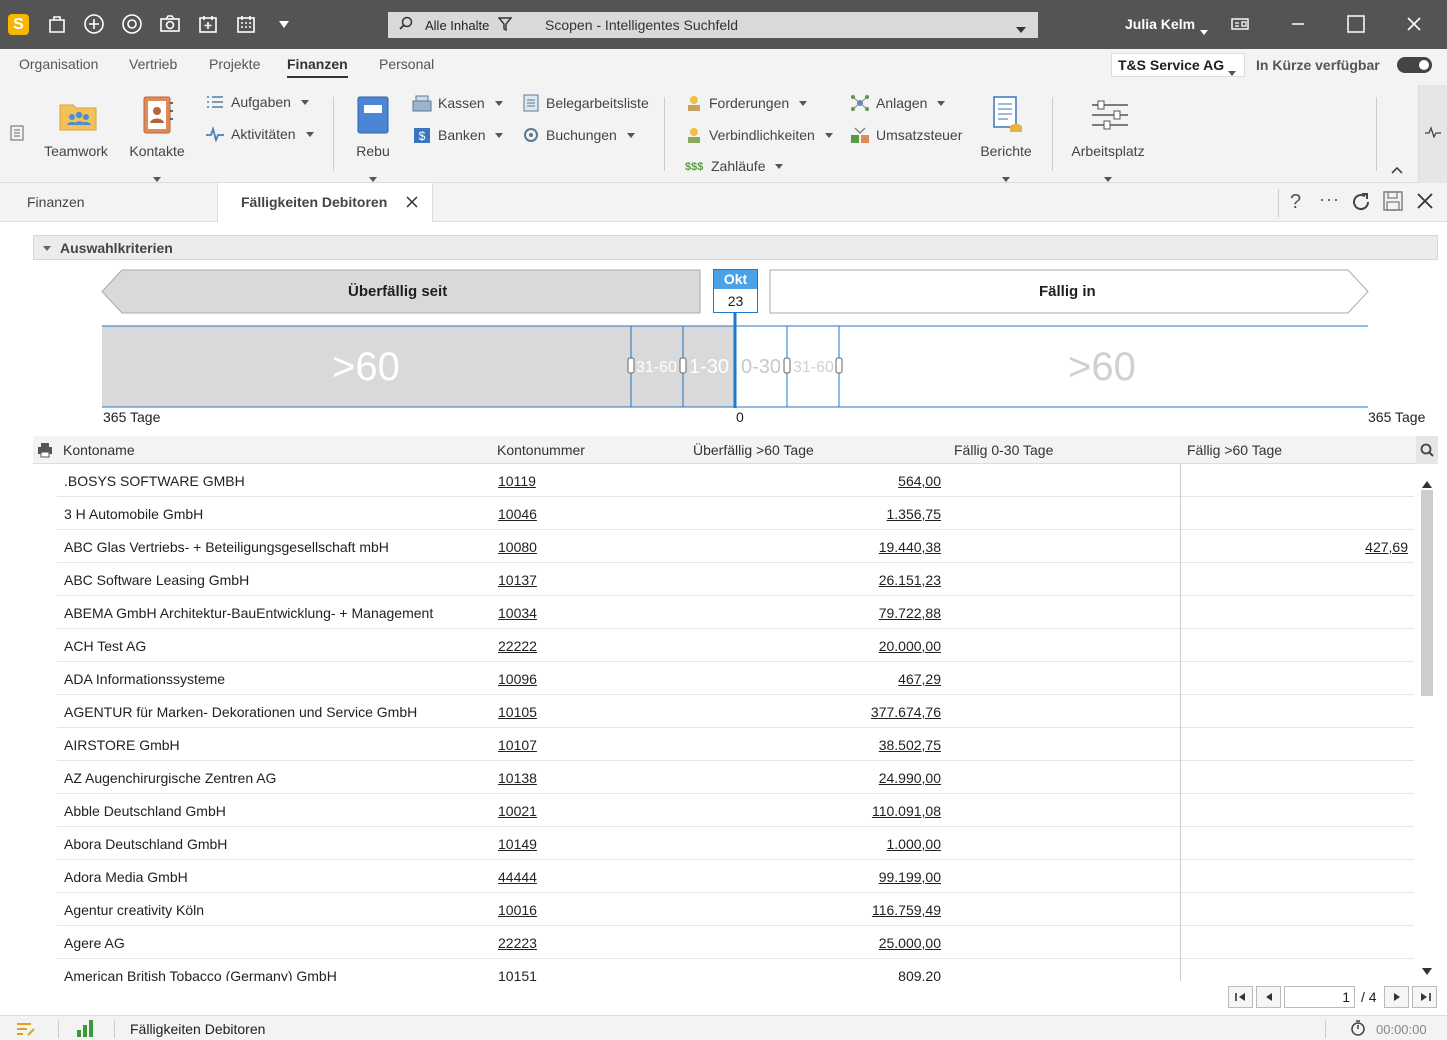 This screenshot has height=1040, width=1447. I want to click on more-options-icon: ···, so click(1329, 199).